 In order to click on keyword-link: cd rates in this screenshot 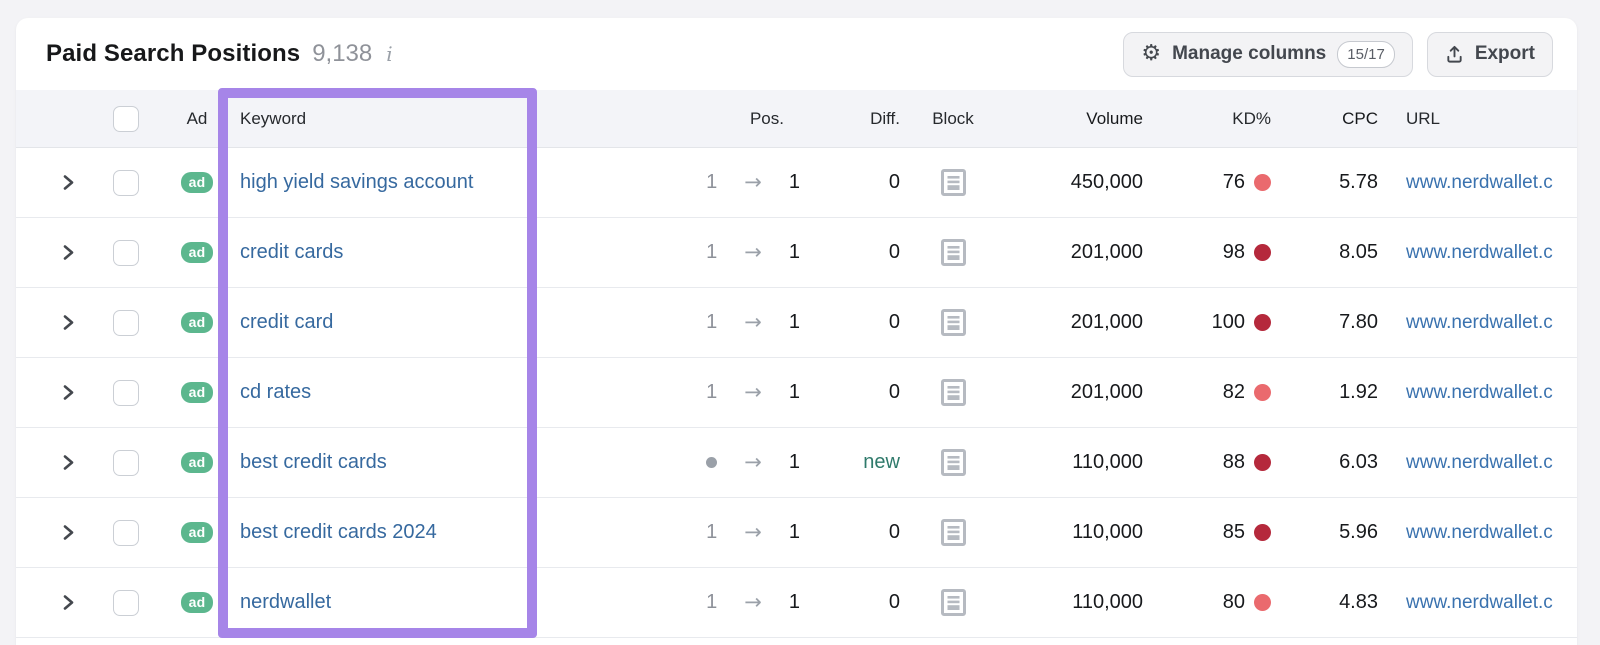, I will do `click(275, 392)`.